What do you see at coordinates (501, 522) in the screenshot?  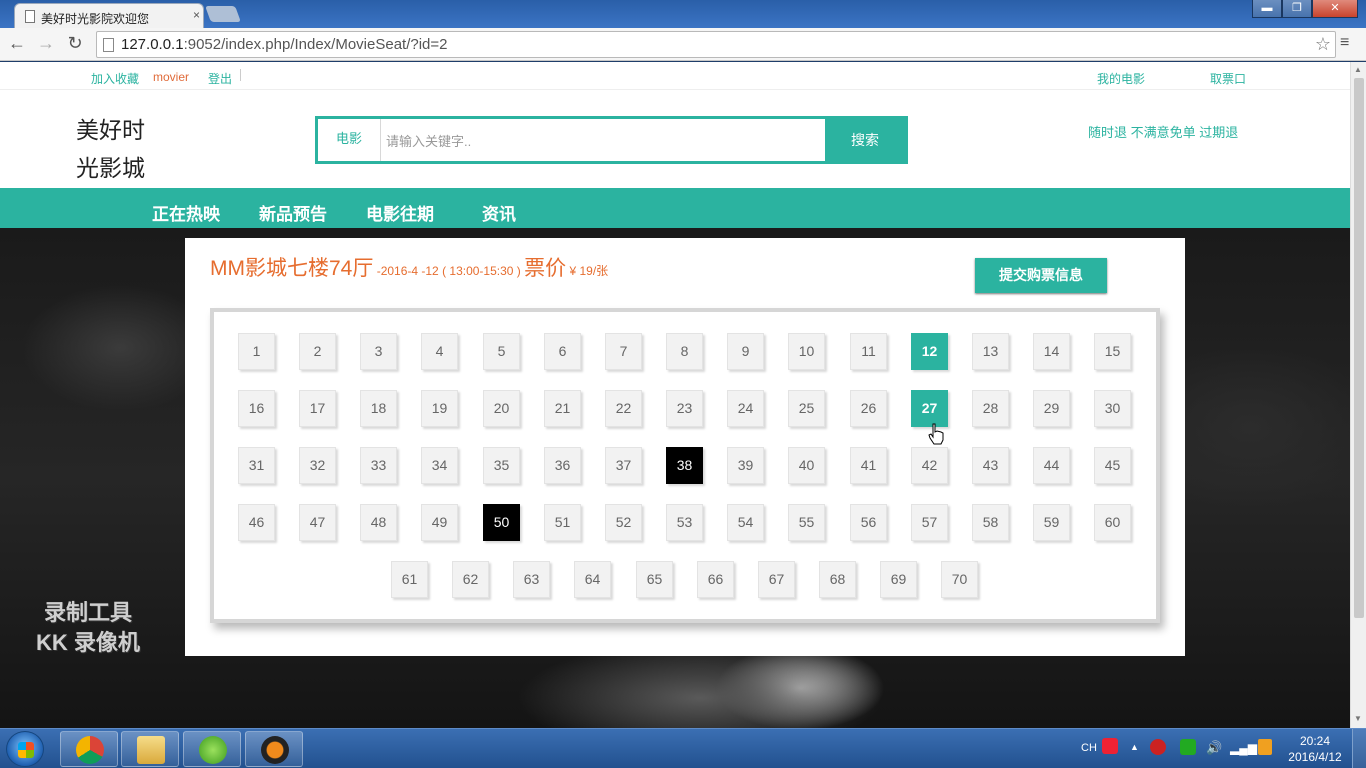 I see `seat-50: 50` at bounding box center [501, 522].